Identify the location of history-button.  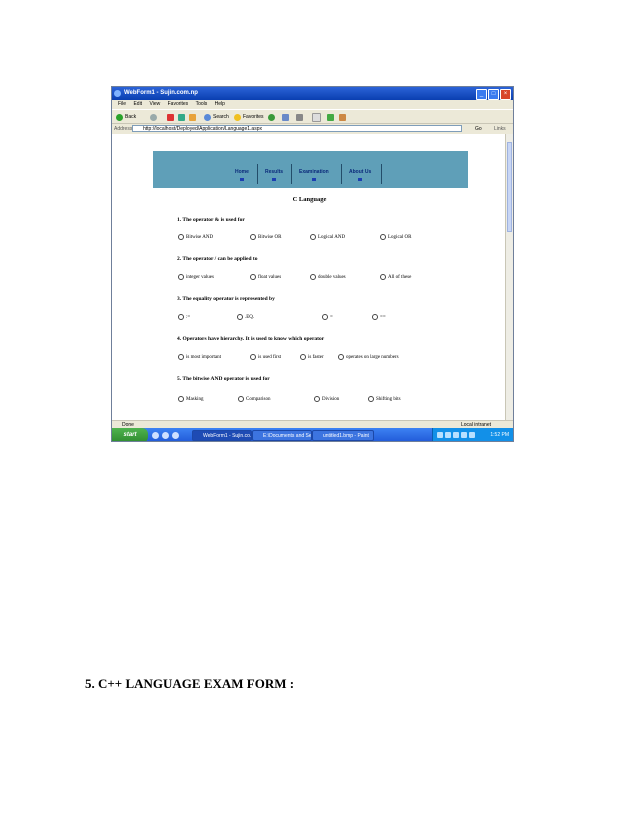
(271, 117).